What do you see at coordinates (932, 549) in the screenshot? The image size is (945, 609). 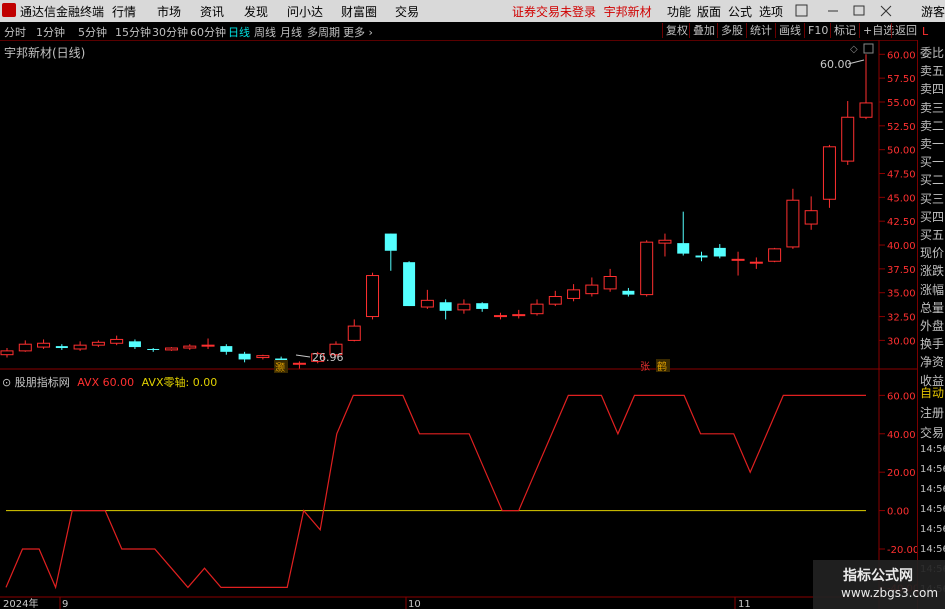 I see `quote-bottom-8: 14:56` at bounding box center [932, 549].